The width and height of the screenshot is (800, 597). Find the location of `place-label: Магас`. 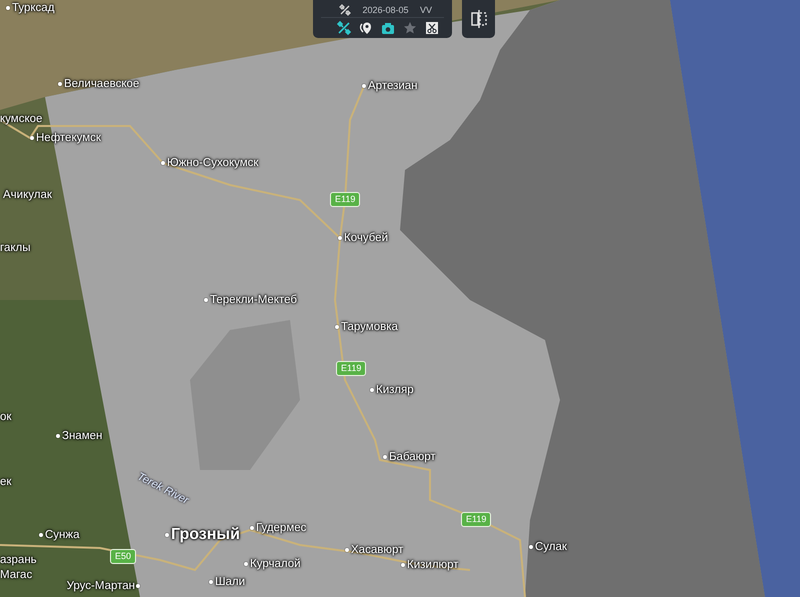

place-label: Магас is located at coordinates (16, 575).